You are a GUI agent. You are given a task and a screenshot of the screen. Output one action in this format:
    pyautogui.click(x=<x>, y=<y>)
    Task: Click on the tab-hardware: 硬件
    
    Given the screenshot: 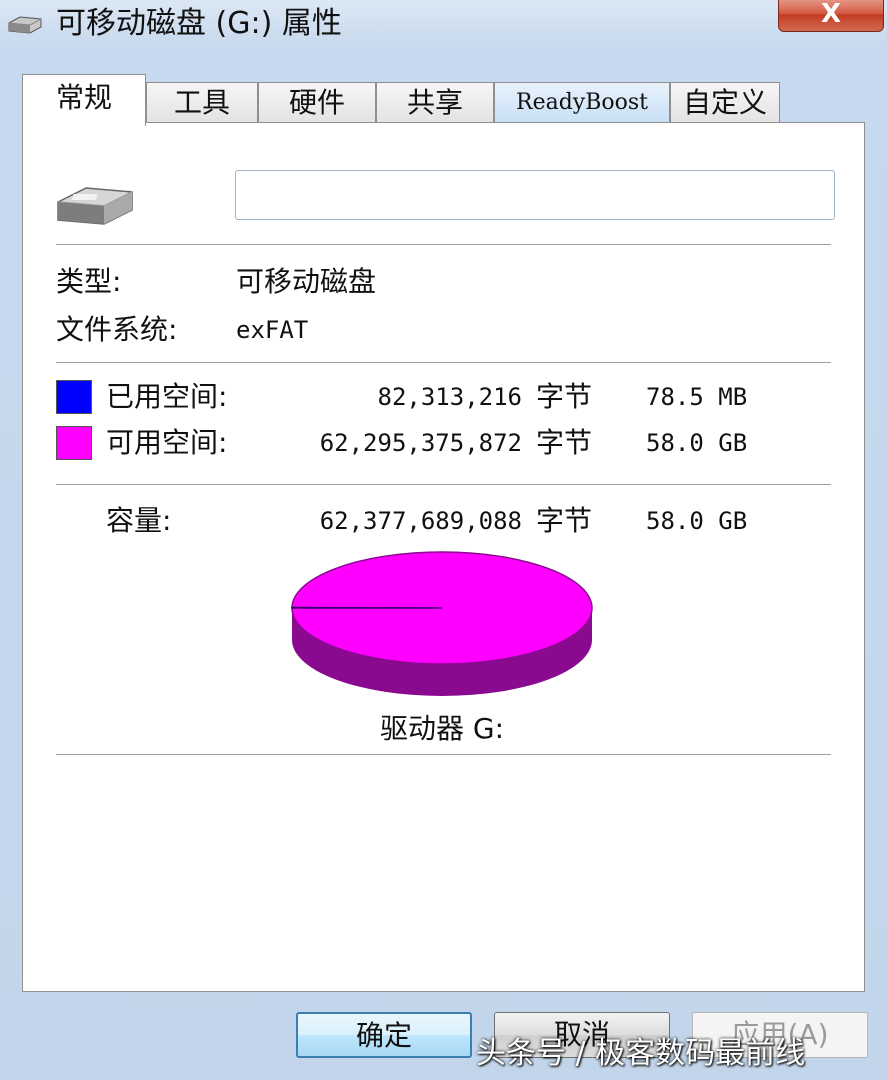 What is the action you would take?
    pyautogui.click(x=317, y=102)
    